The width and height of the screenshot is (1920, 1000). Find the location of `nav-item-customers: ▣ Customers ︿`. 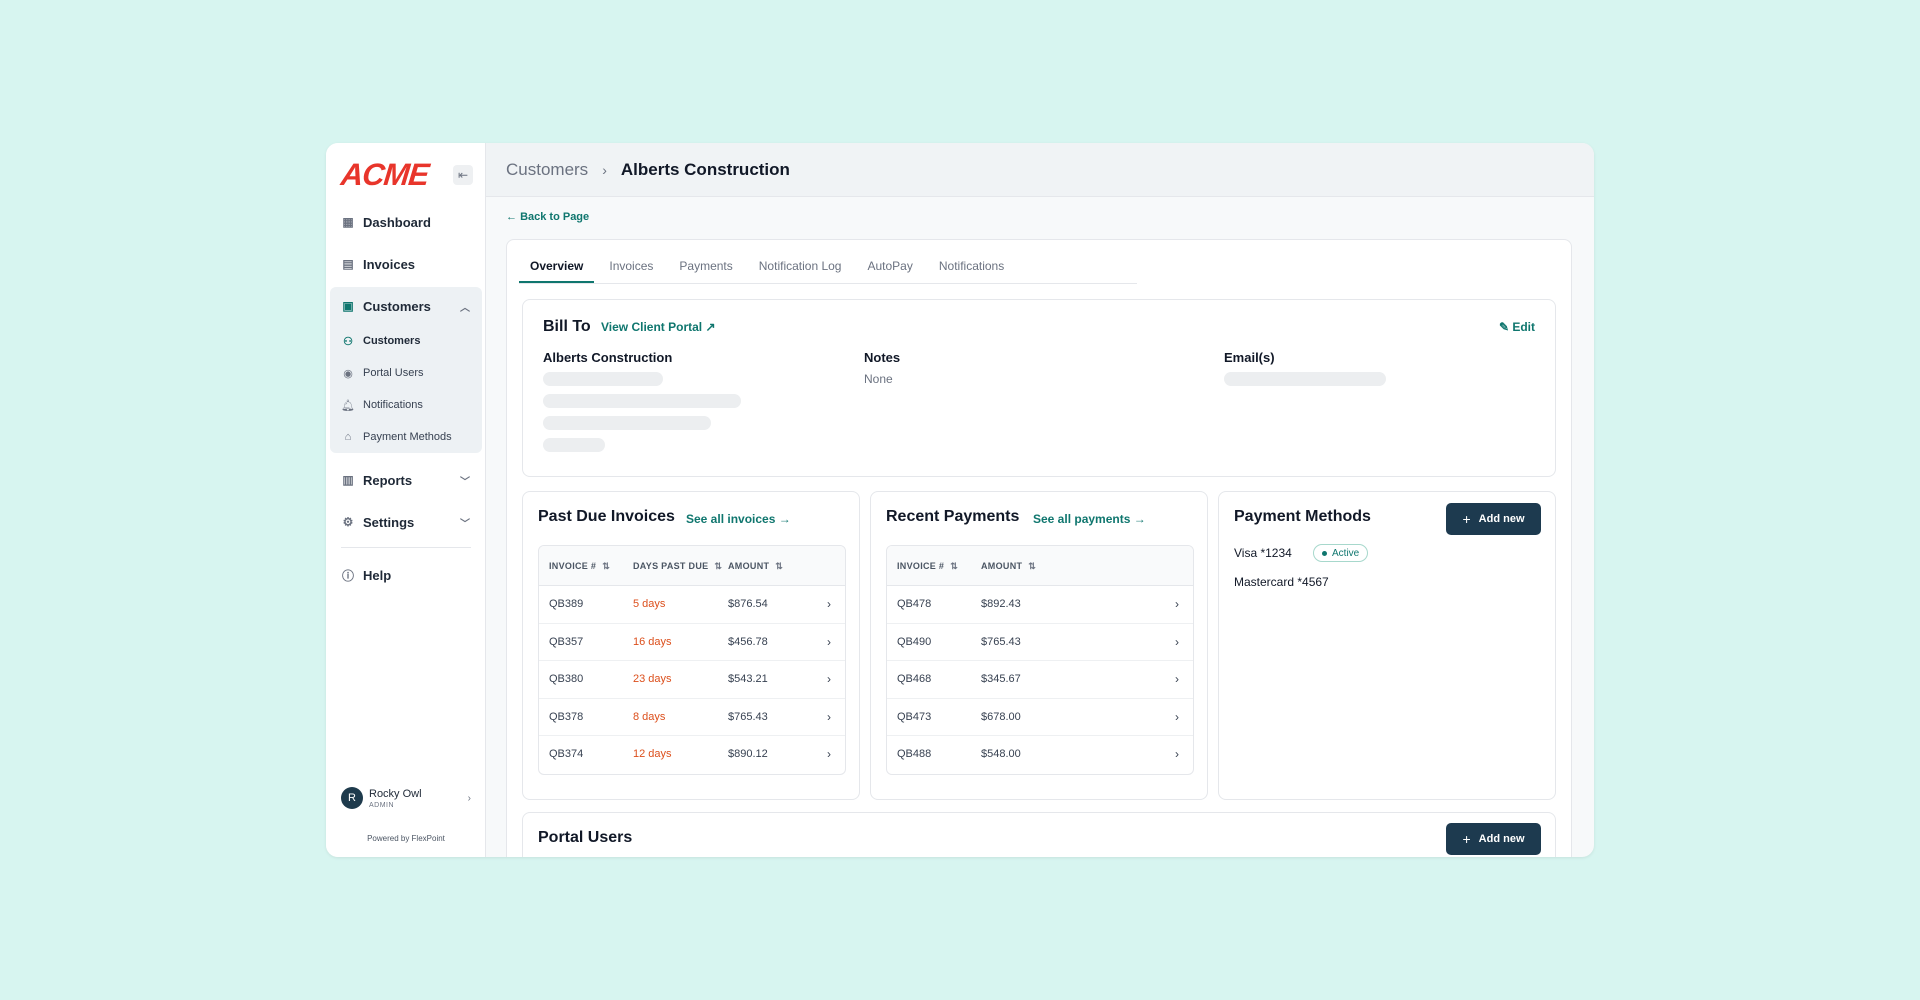

nav-item-customers: ▣ Customers ︿ is located at coordinates (406, 306).